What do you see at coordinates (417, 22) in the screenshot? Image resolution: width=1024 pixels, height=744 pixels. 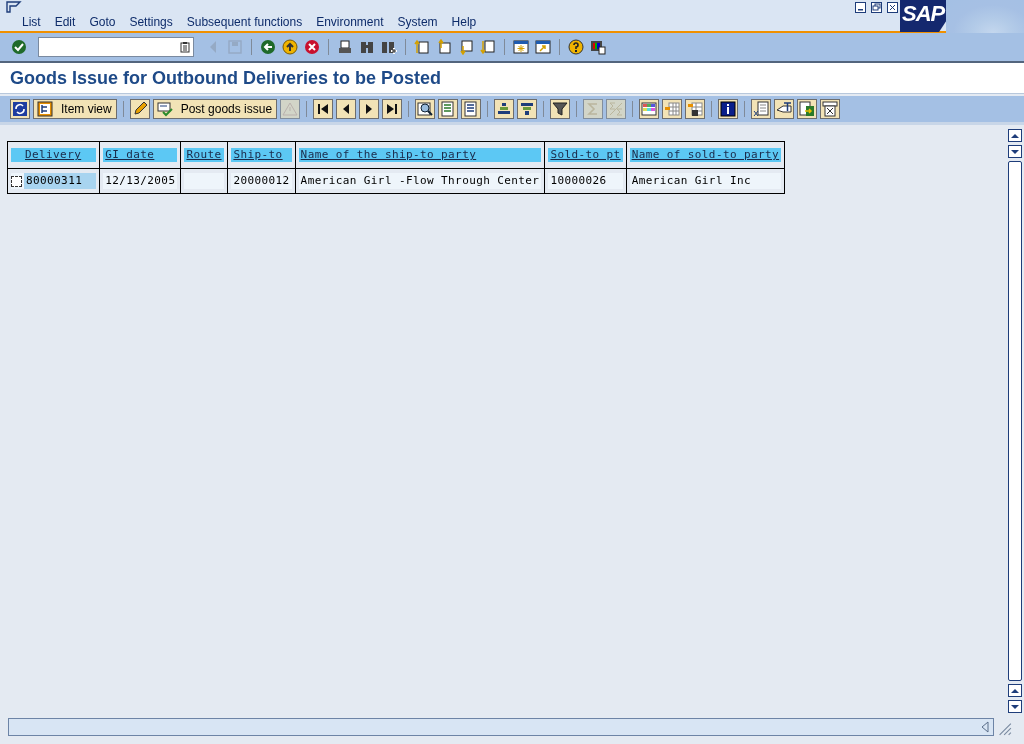 I see `menu-item: System` at bounding box center [417, 22].